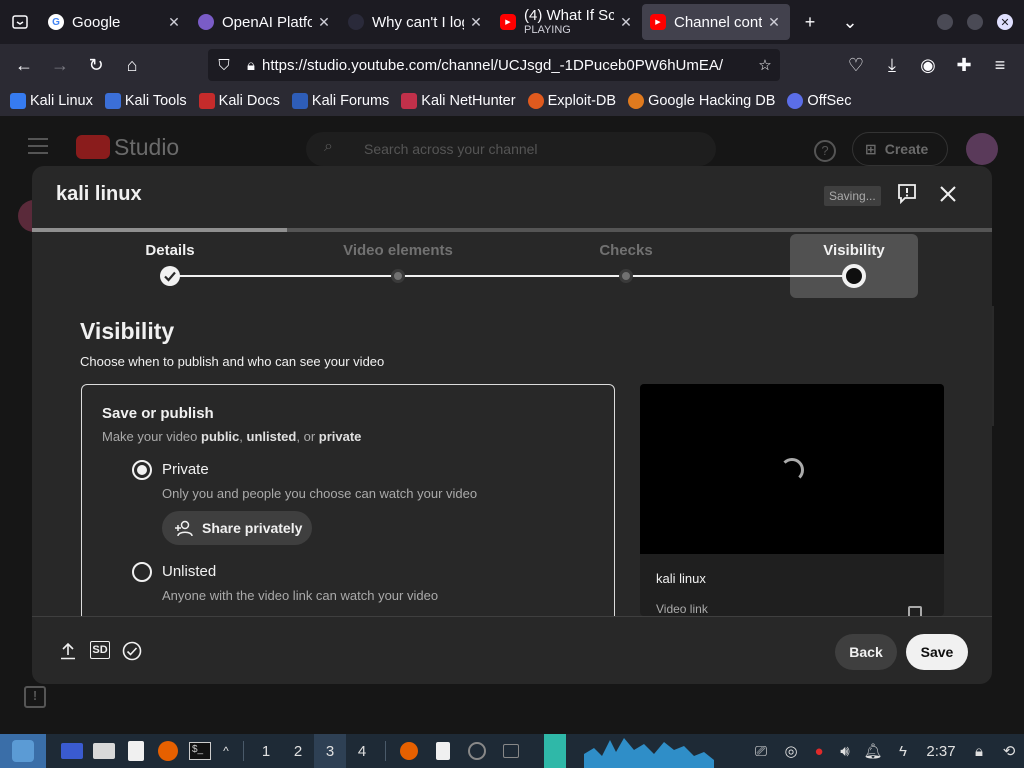 Image resolution: width=1024 pixels, height=768 pixels. Describe the element at coordinates (237, 528) in the screenshot. I see `share-privately-button: Share privately` at that location.